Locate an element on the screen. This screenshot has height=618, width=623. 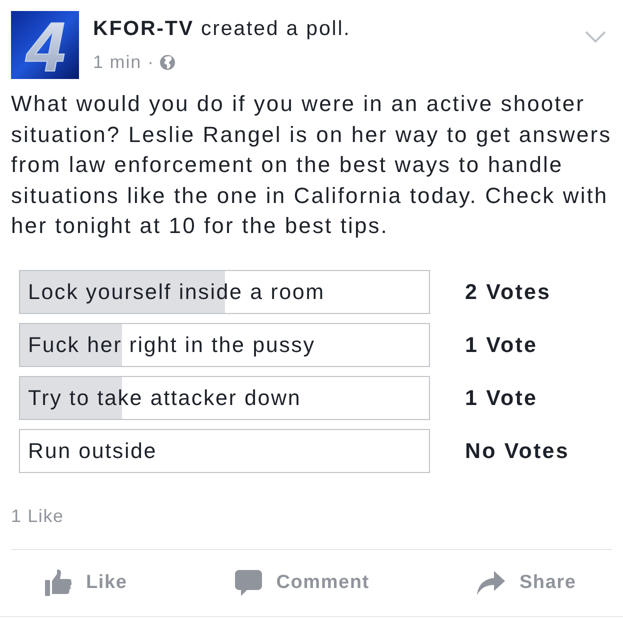
poll-option: Lock yourself inside a room is located at coordinates (224, 292).